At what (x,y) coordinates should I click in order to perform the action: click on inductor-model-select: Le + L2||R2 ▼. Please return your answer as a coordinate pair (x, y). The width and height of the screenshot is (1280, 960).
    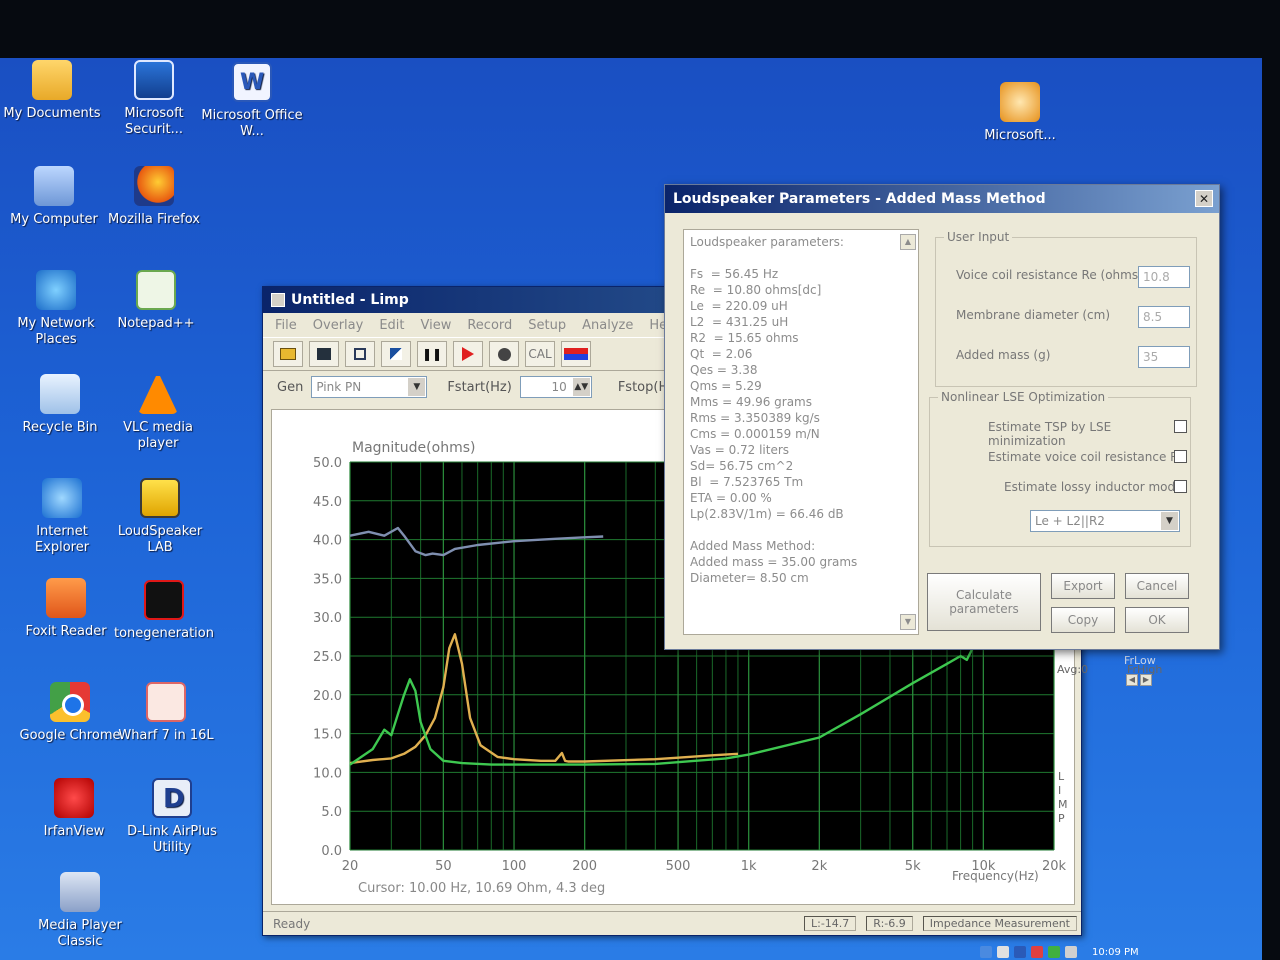
    Looking at the image, I should click on (1105, 521).